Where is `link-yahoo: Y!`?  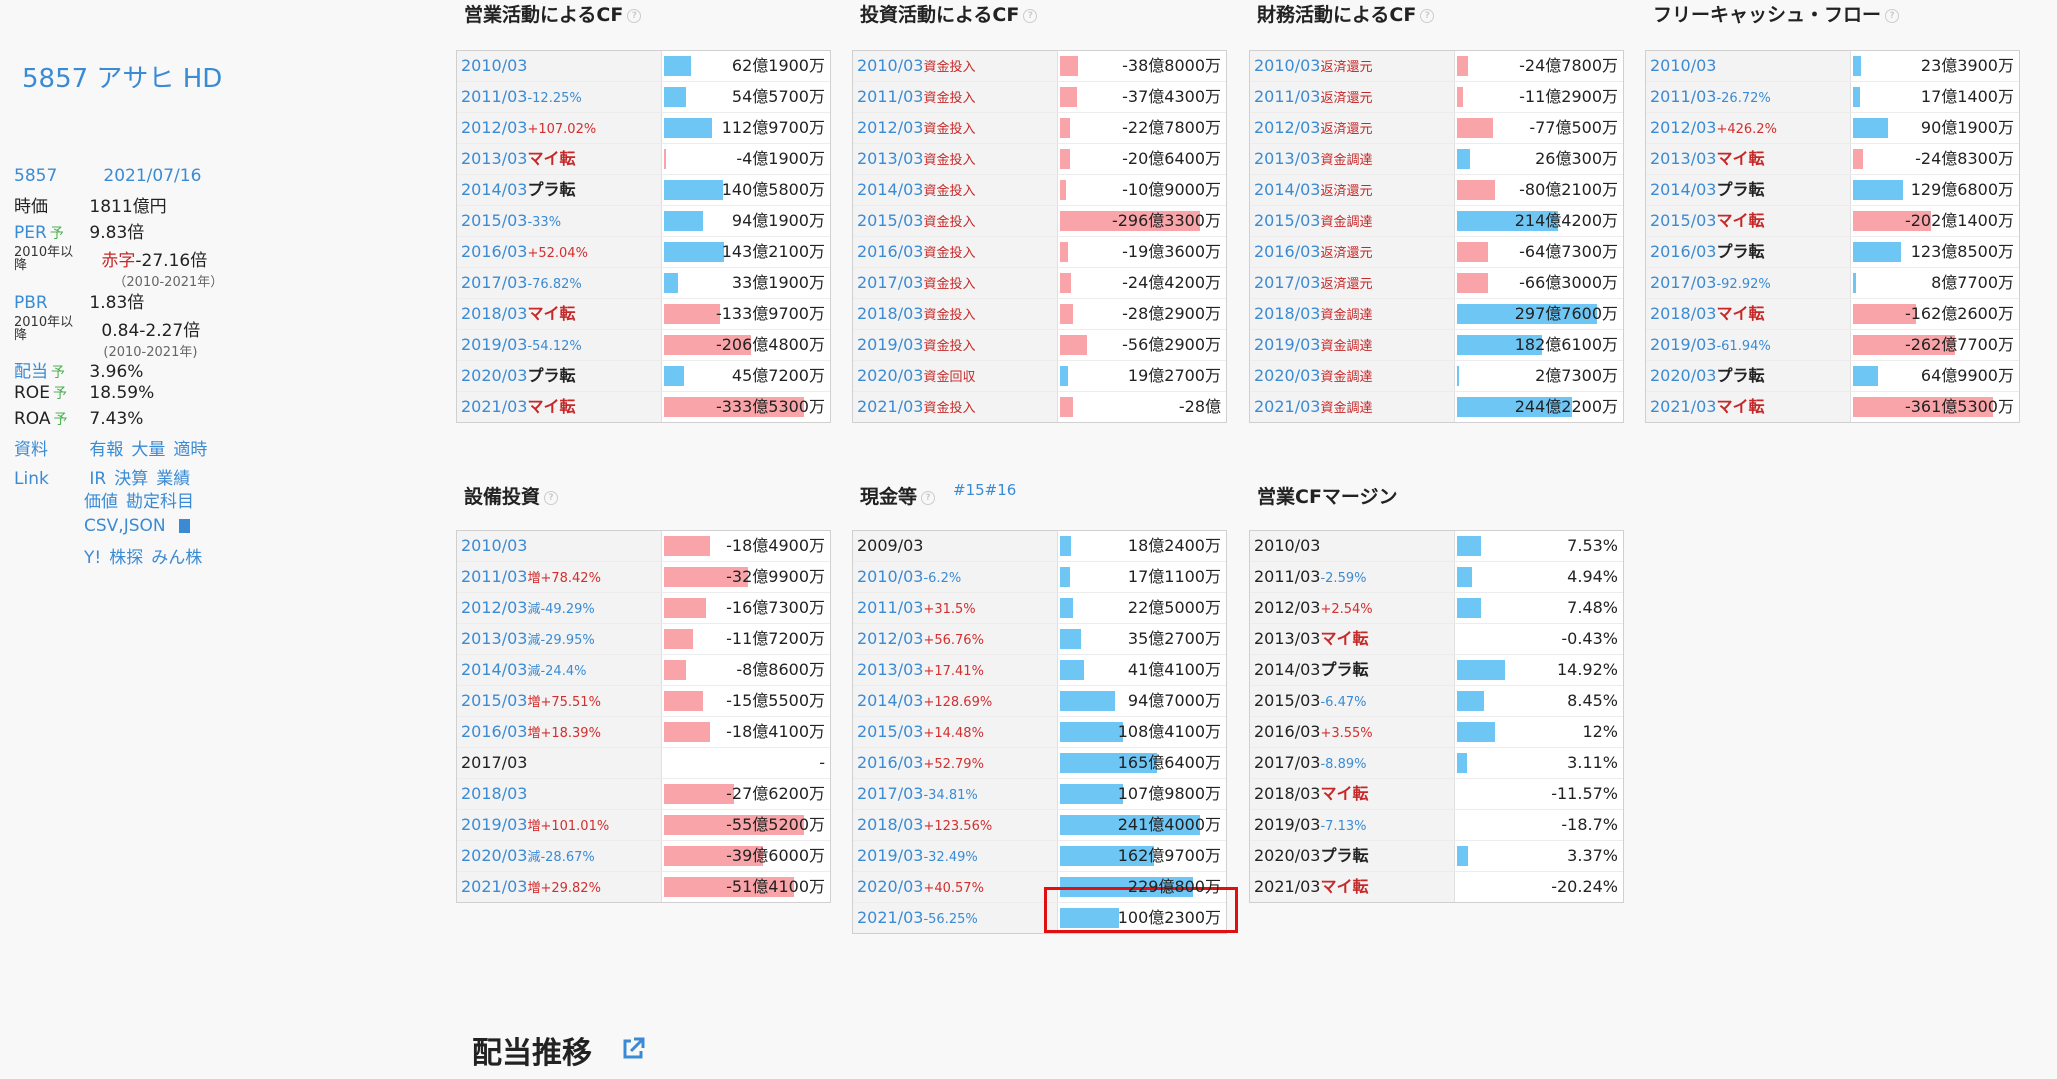
link-yahoo: Y! is located at coordinates (92, 558).